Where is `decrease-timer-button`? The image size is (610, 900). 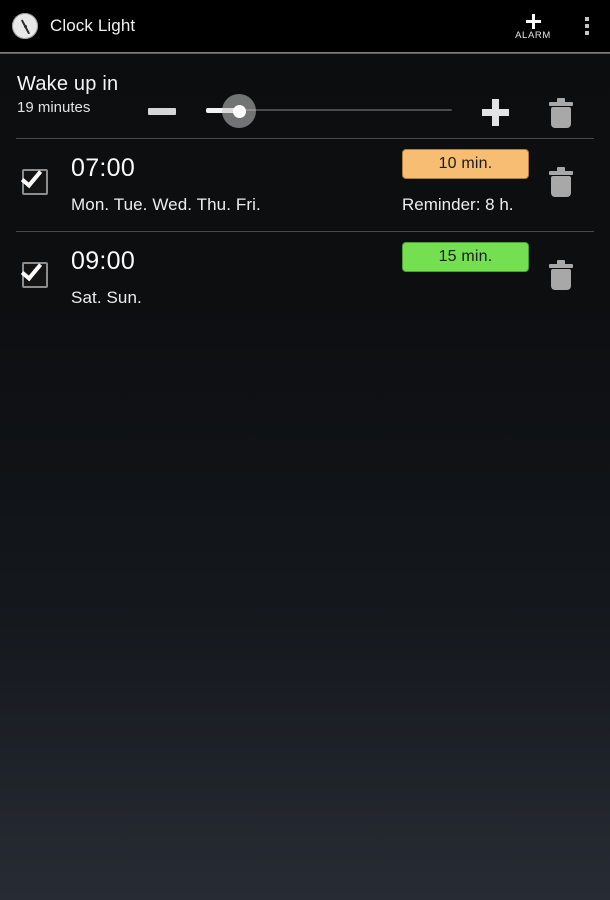 decrease-timer-button is located at coordinates (162, 111).